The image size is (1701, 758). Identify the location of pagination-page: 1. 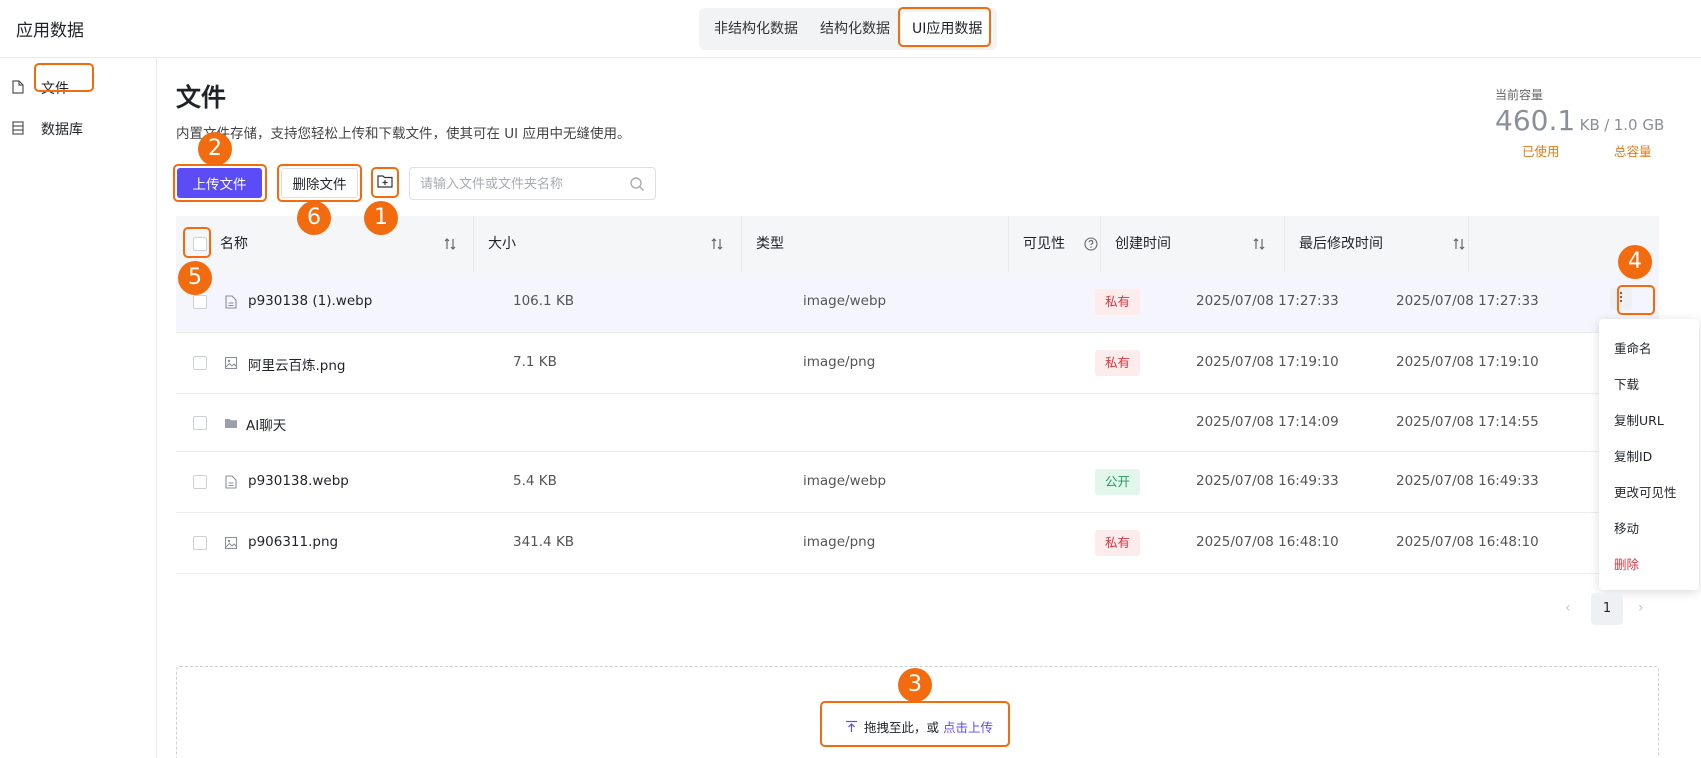
(1607, 609).